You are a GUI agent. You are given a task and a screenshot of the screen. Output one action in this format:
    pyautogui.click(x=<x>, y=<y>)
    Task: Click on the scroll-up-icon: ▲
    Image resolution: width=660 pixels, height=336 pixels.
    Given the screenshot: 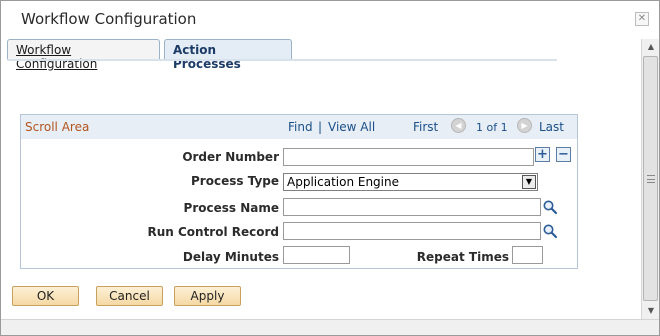 What is the action you would take?
    pyautogui.click(x=651, y=47)
    